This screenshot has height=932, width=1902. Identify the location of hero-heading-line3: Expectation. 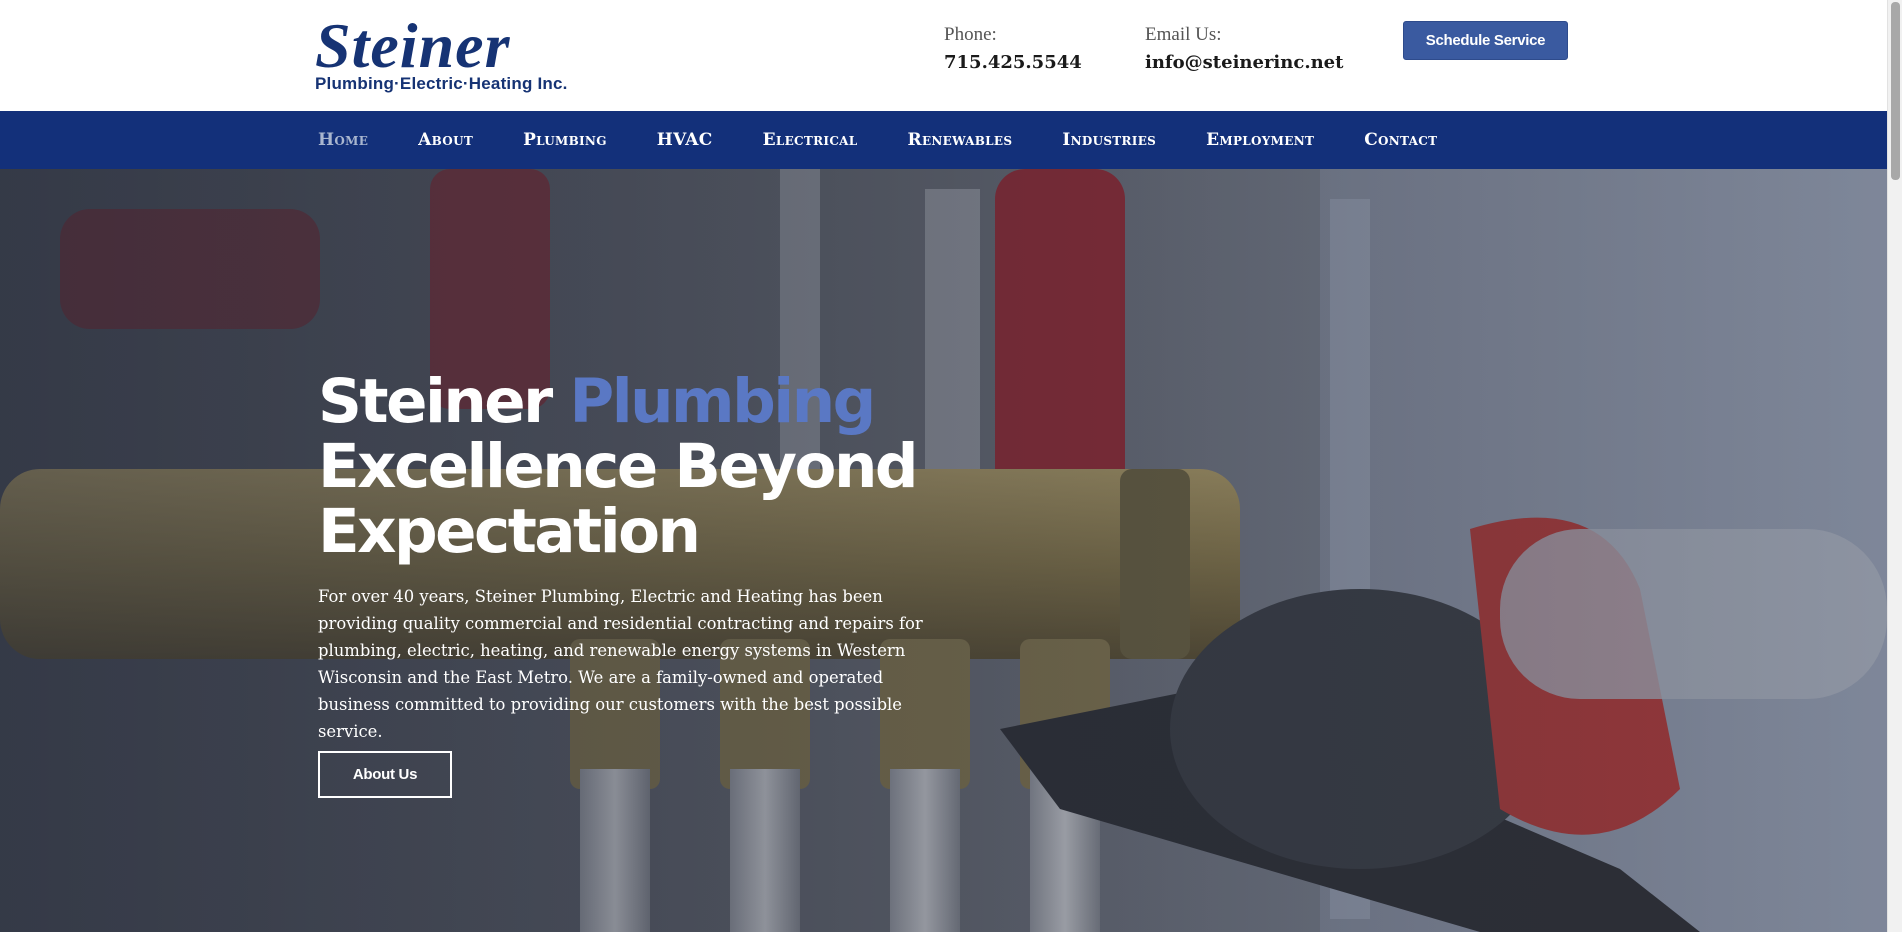
(509, 531).